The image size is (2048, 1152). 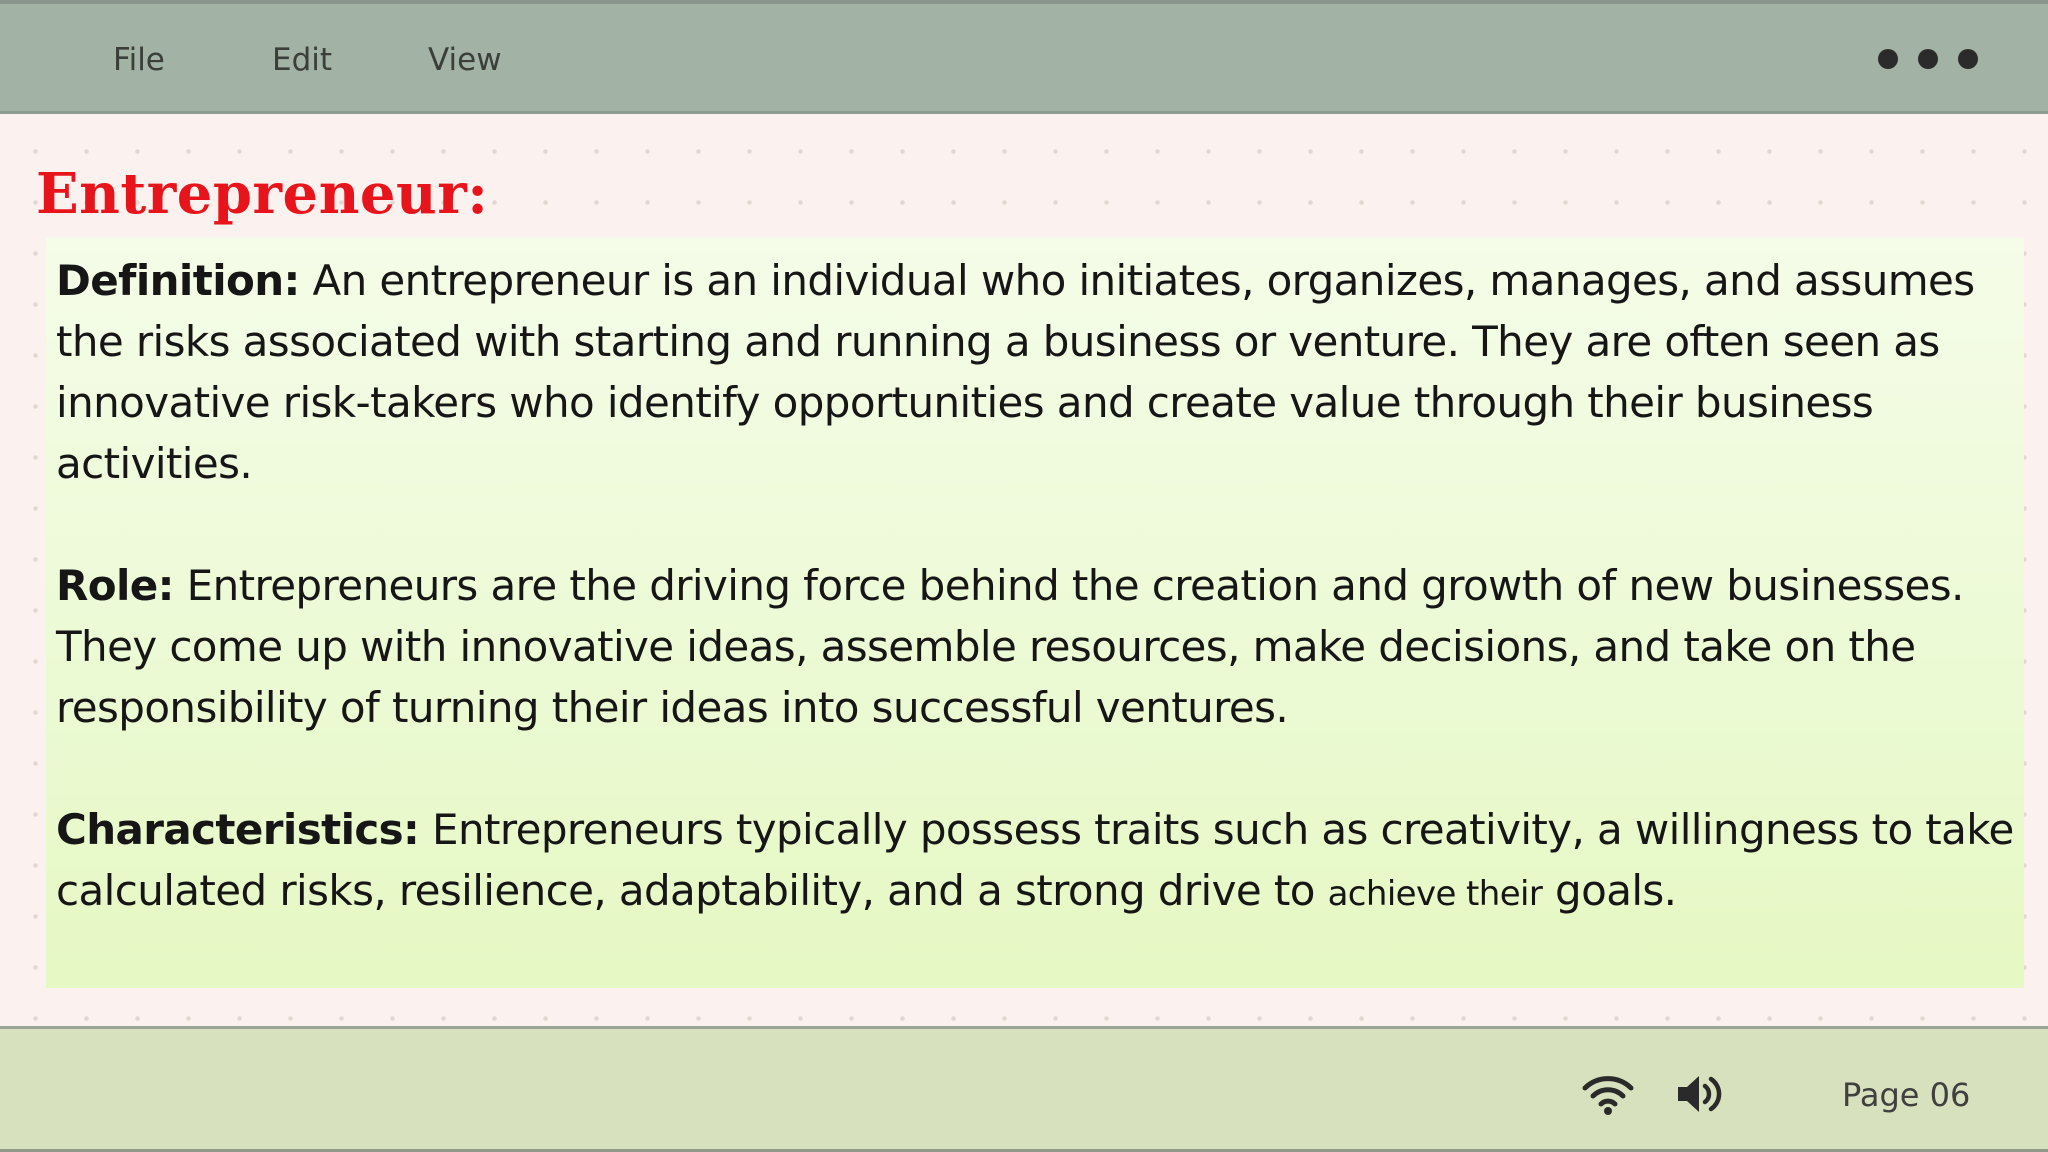 I want to click on page-indicator: Page 06, so click(x=1906, y=1095).